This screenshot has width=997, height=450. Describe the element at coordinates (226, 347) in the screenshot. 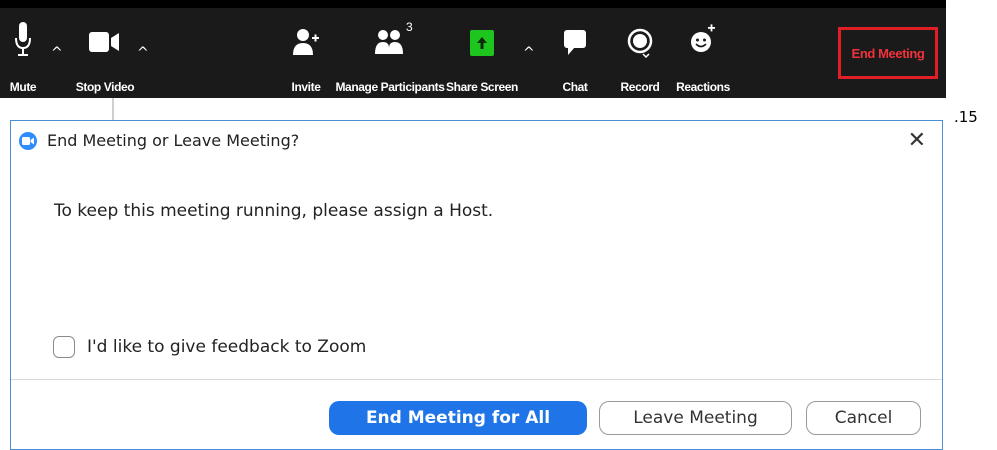

I see `feedback-label: I'd like to give feedback to Zoom` at that location.